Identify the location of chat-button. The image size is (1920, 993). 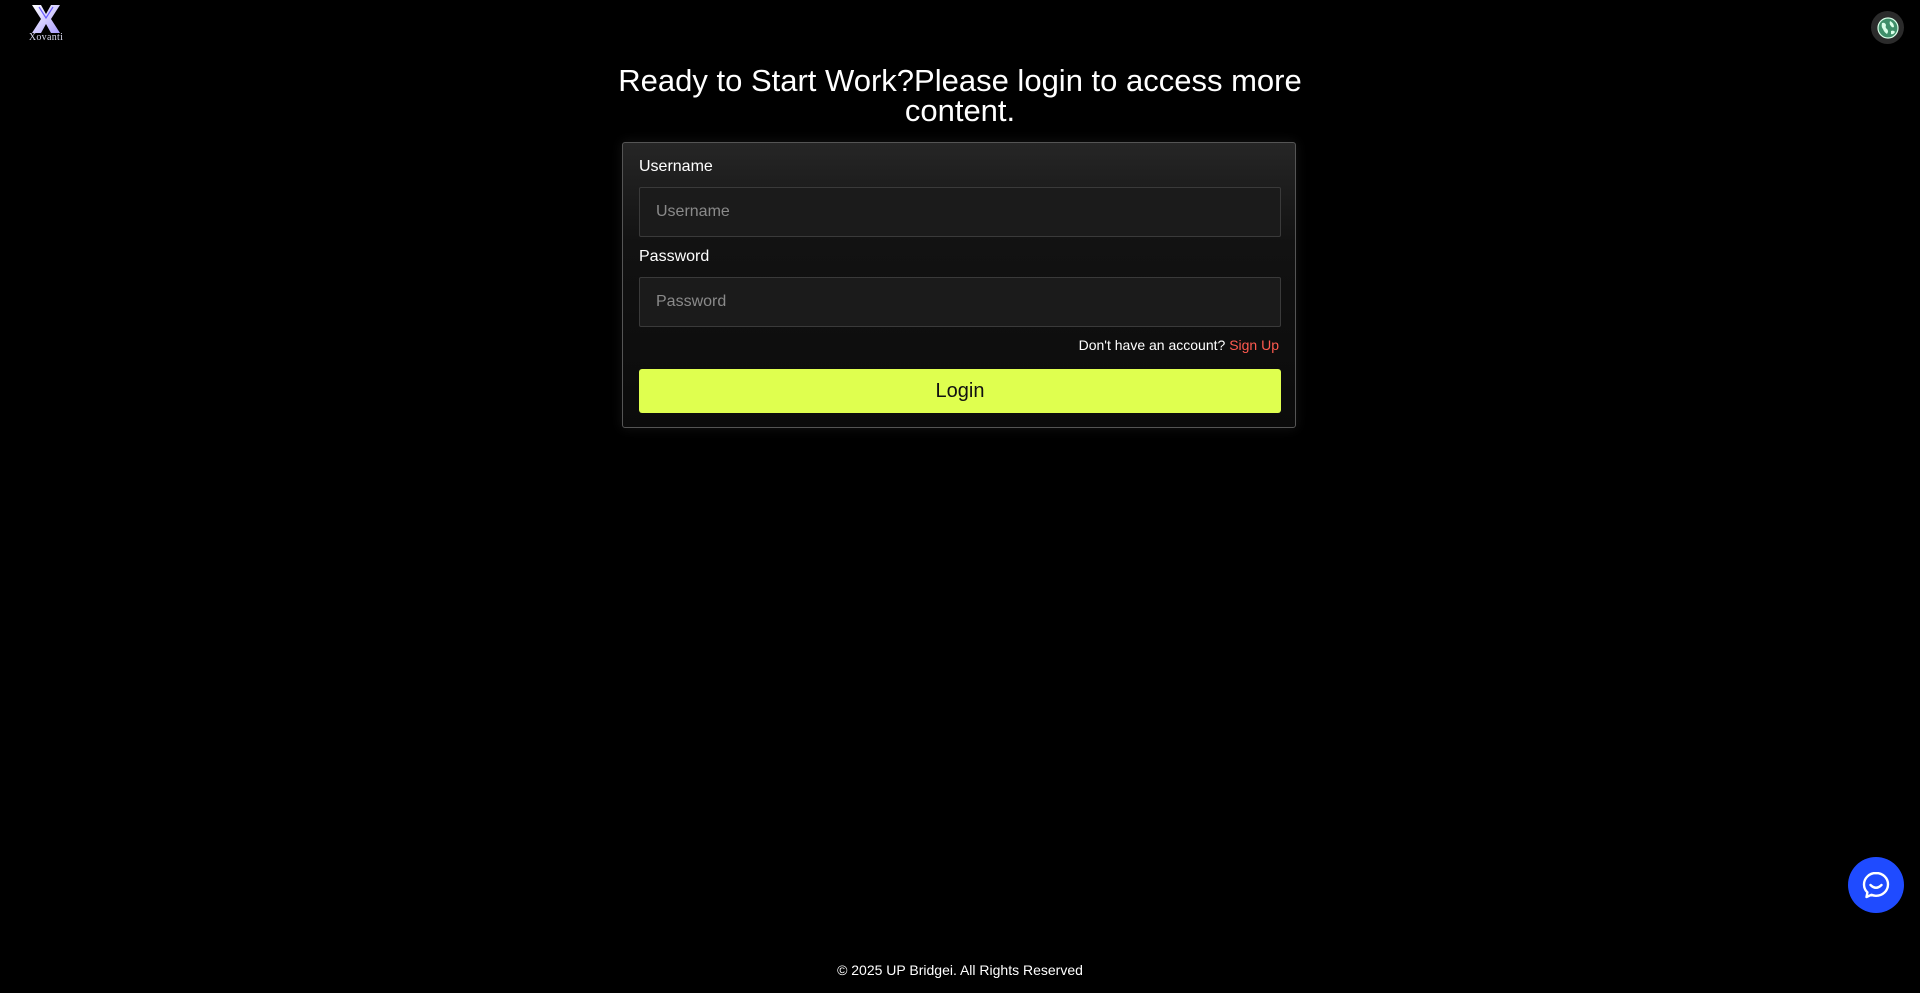
(1876, 885).